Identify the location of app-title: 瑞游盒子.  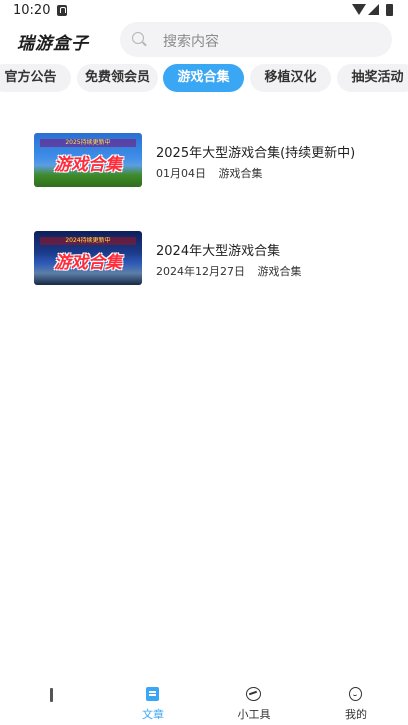
(53, 44).